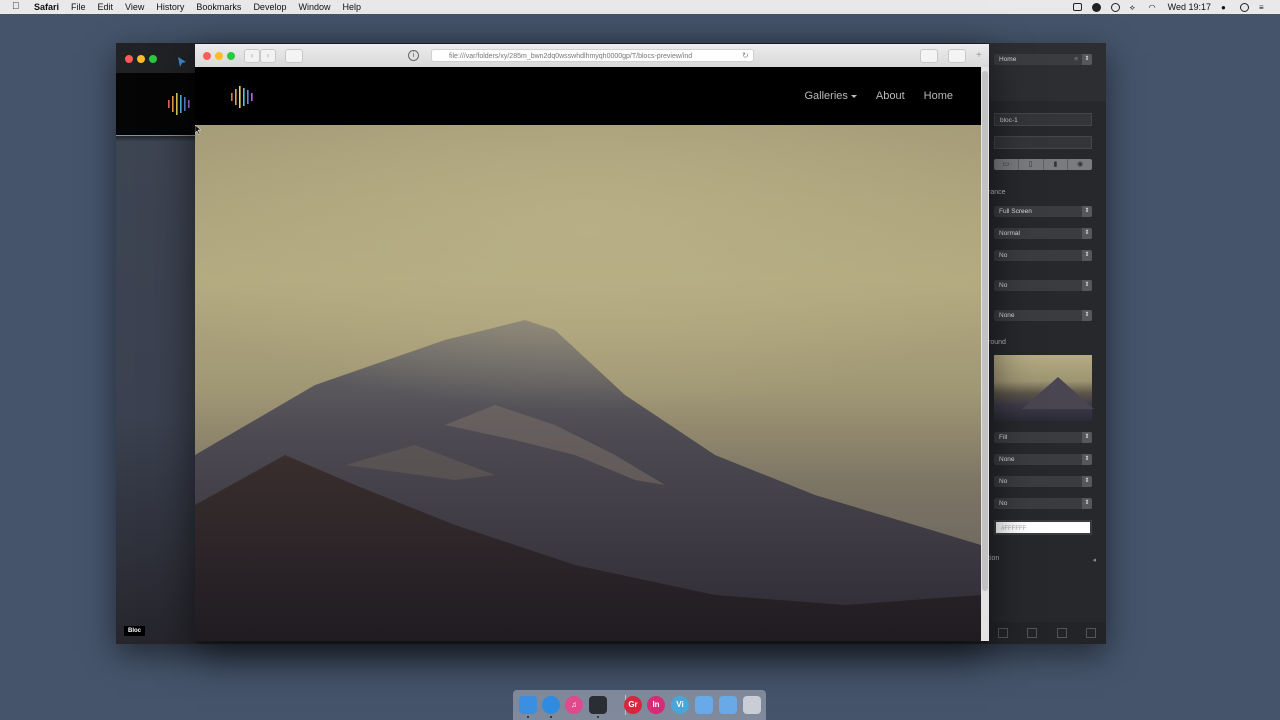 The image size is (1280, 720). I want to click on scrollbar-thumb, so click(985, 331).